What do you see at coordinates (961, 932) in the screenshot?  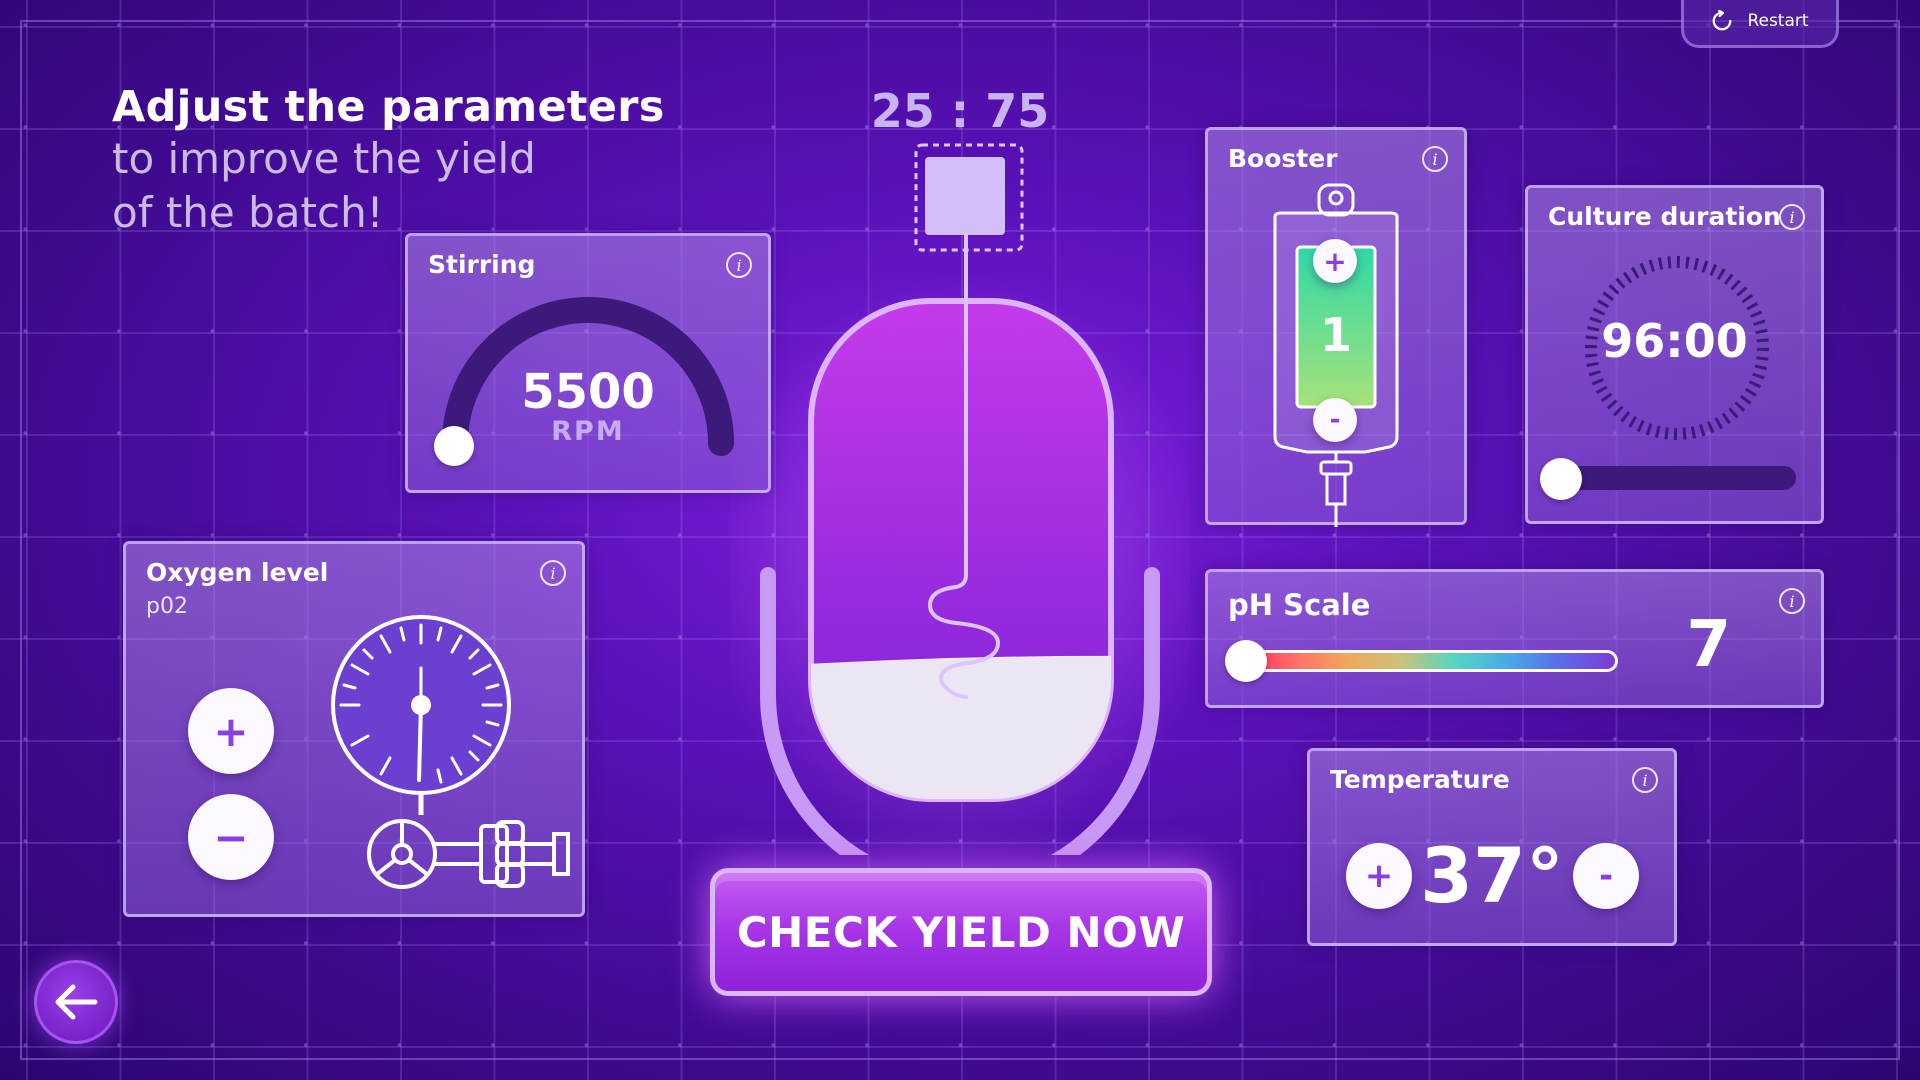 I see `check-yield-button: CHECK YIELD NOW` at bounding box center [961, 932].